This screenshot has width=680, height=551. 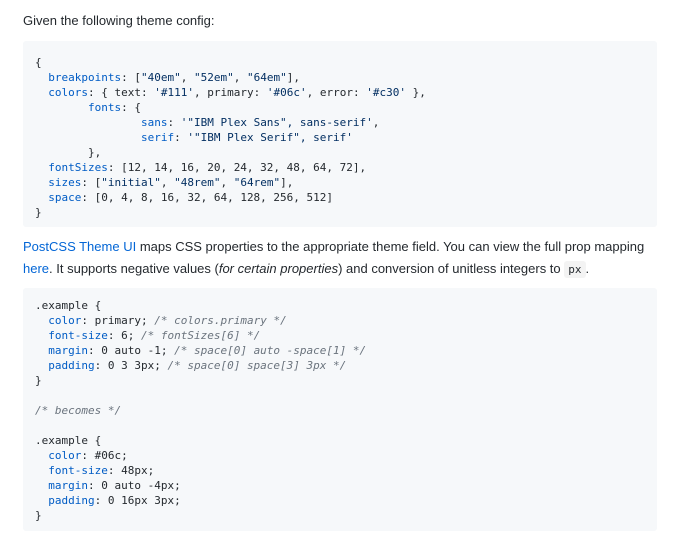 I want to click on description-text: ., so click(x=587, y=268).